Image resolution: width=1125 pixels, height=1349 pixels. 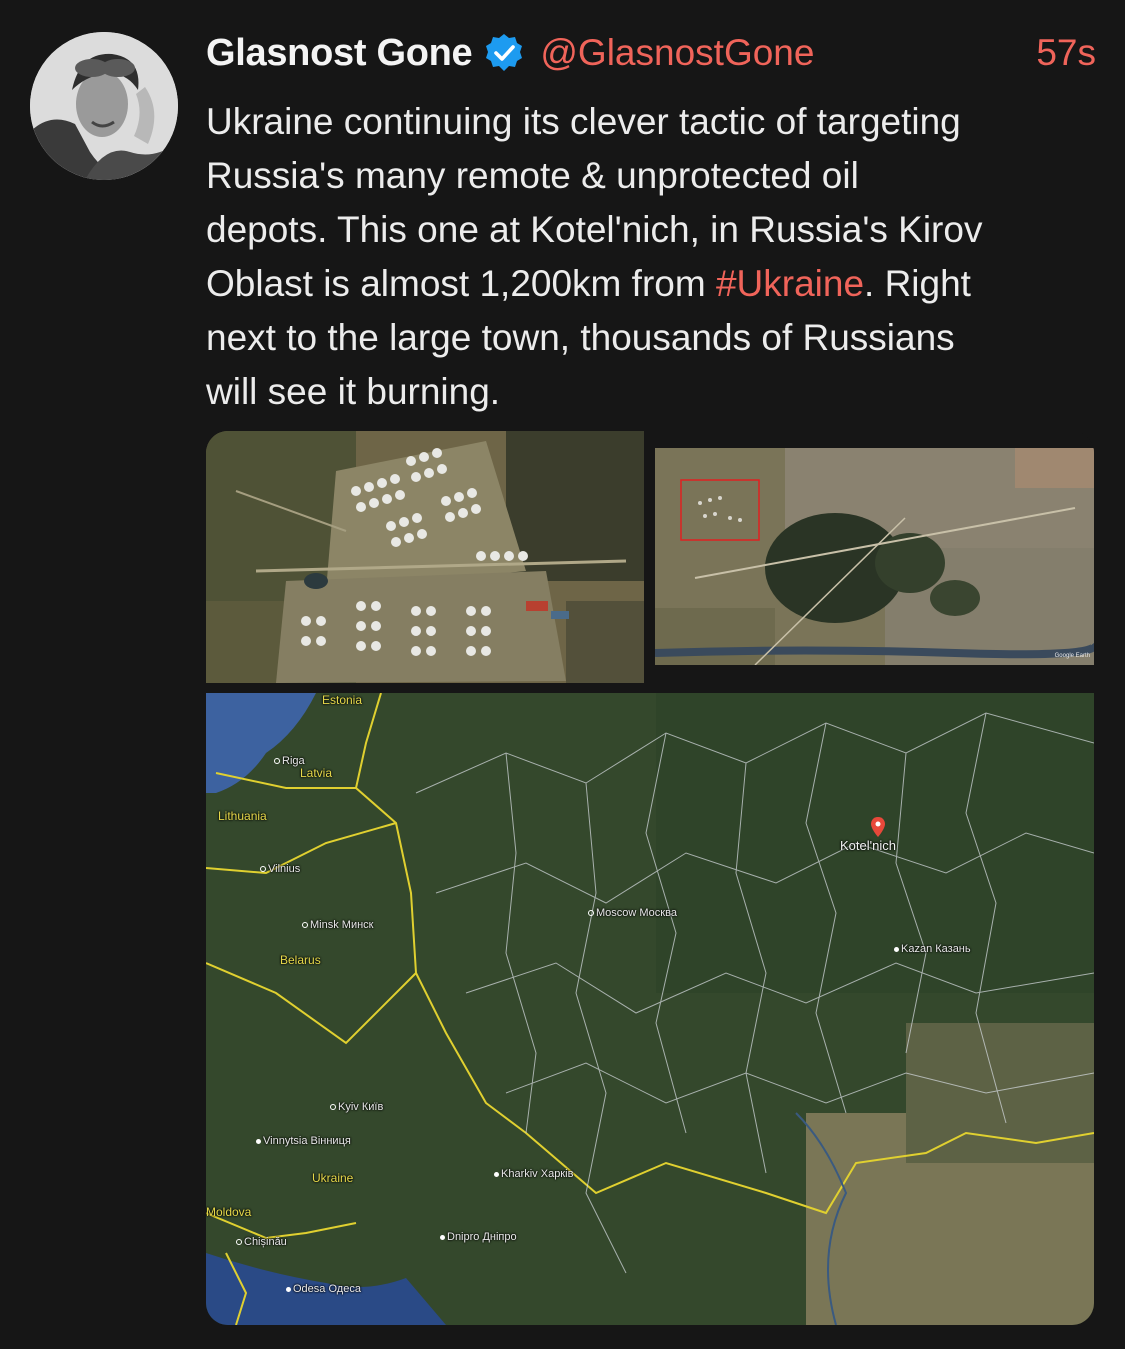 I want to click on kotelnich-location-pin-icon, so click(x=878, y=827).